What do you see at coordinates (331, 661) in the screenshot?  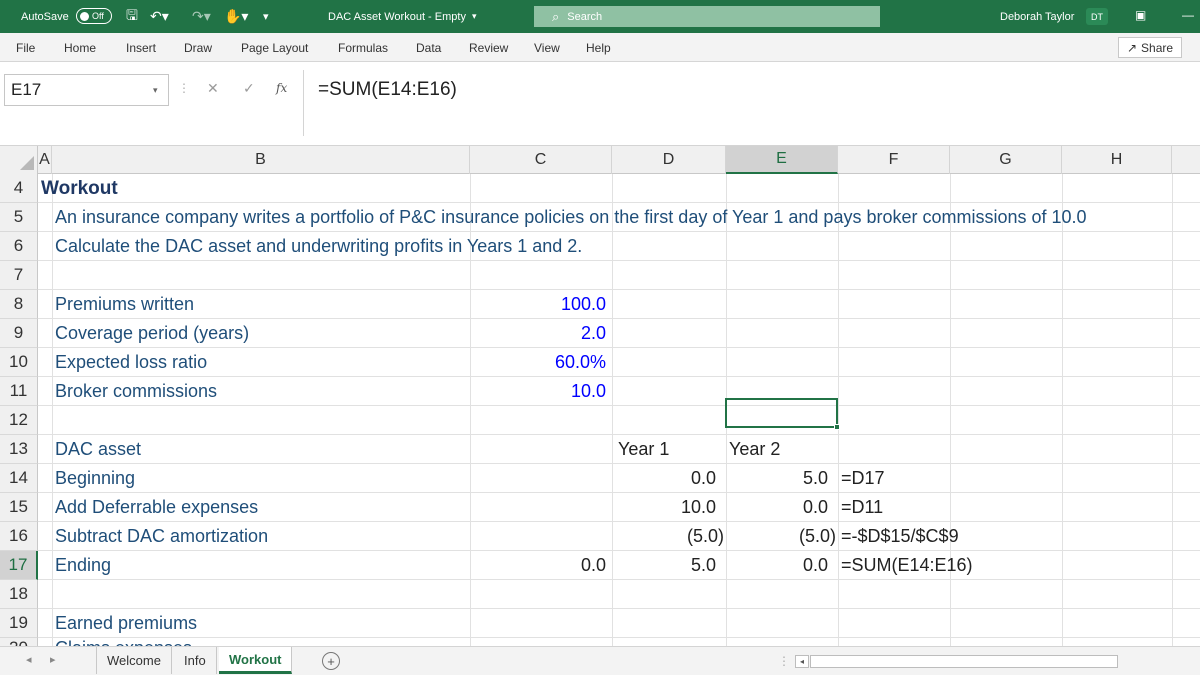 I see `add-sheet-icon: +` at bounding box center [331, 661].